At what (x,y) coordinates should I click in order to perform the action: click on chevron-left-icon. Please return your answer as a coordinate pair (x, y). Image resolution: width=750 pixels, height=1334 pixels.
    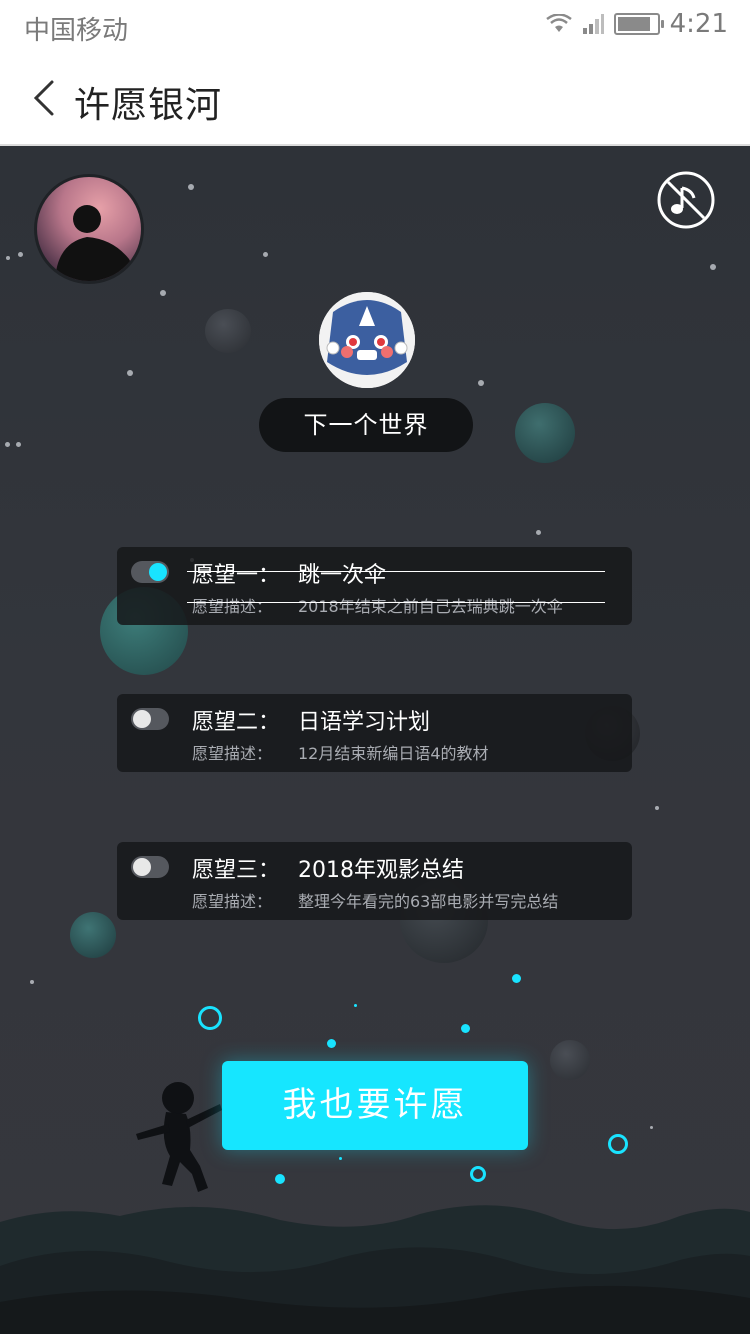
    Looking at the image, I should click on (46, 98).